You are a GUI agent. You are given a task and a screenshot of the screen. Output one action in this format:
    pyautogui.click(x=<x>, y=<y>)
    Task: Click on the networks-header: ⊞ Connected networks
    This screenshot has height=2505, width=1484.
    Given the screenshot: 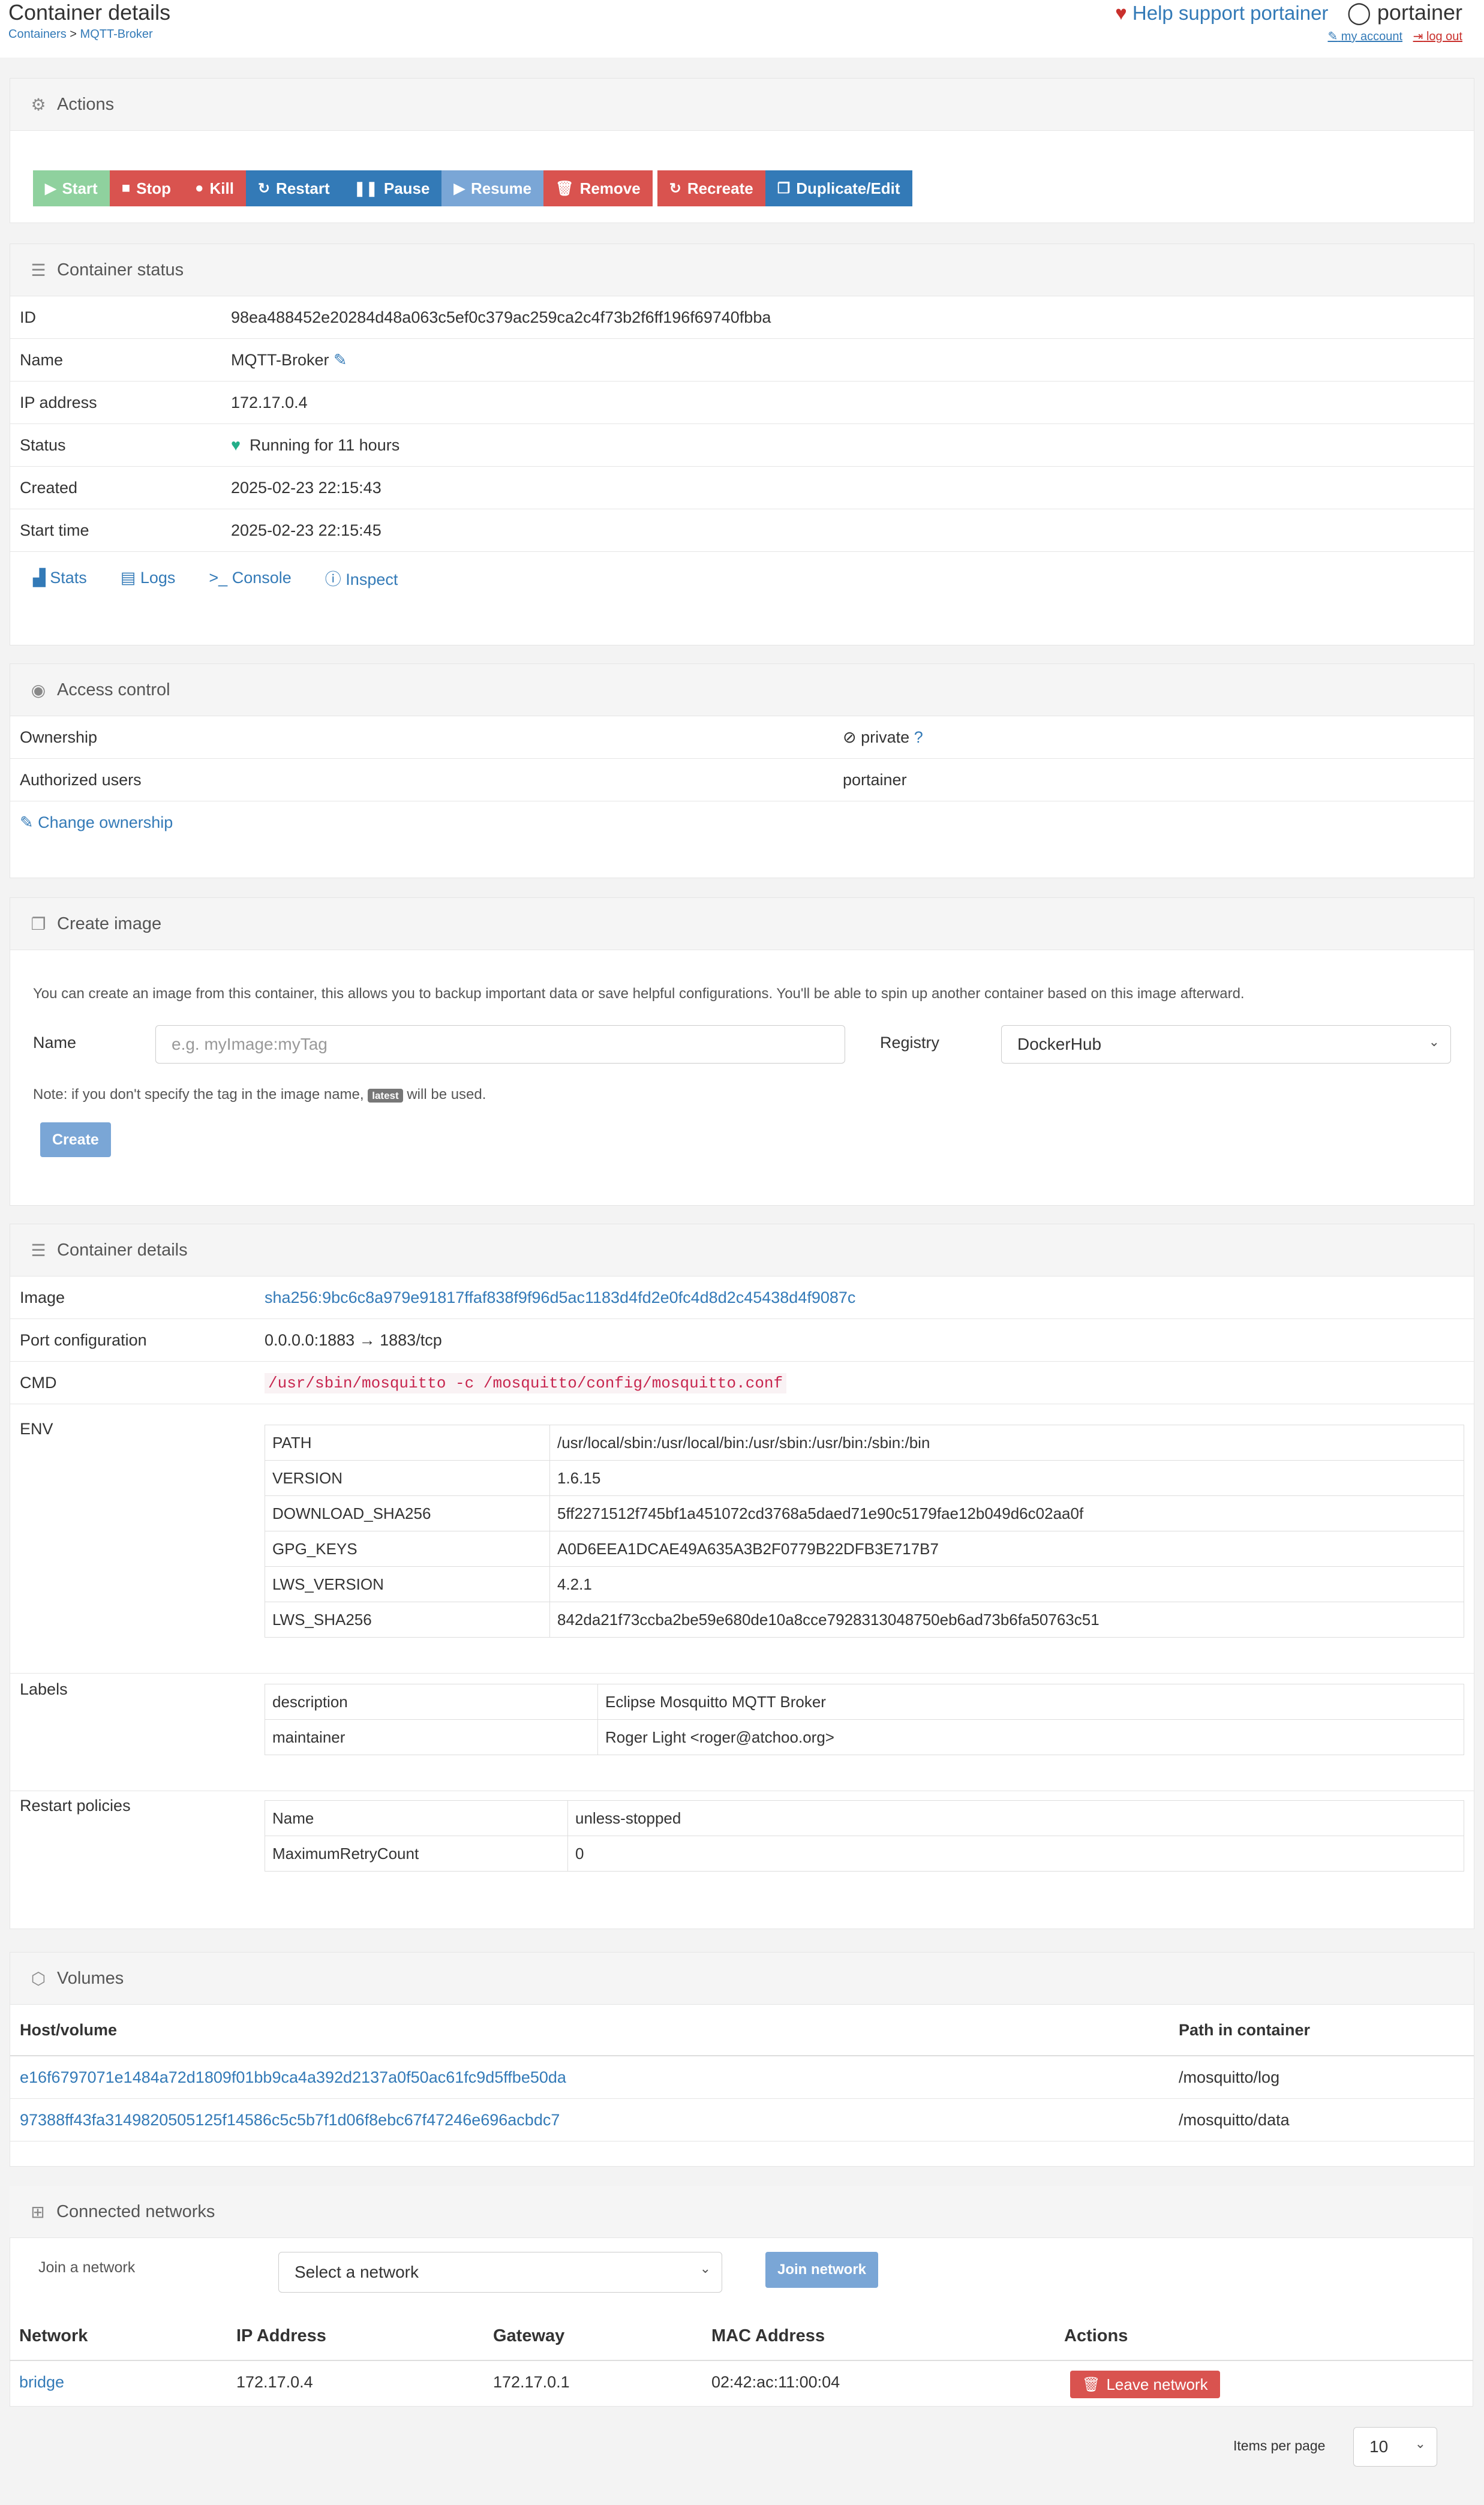 What is the action you would take?
    pyautogui.click(x=742, y=2212)
    